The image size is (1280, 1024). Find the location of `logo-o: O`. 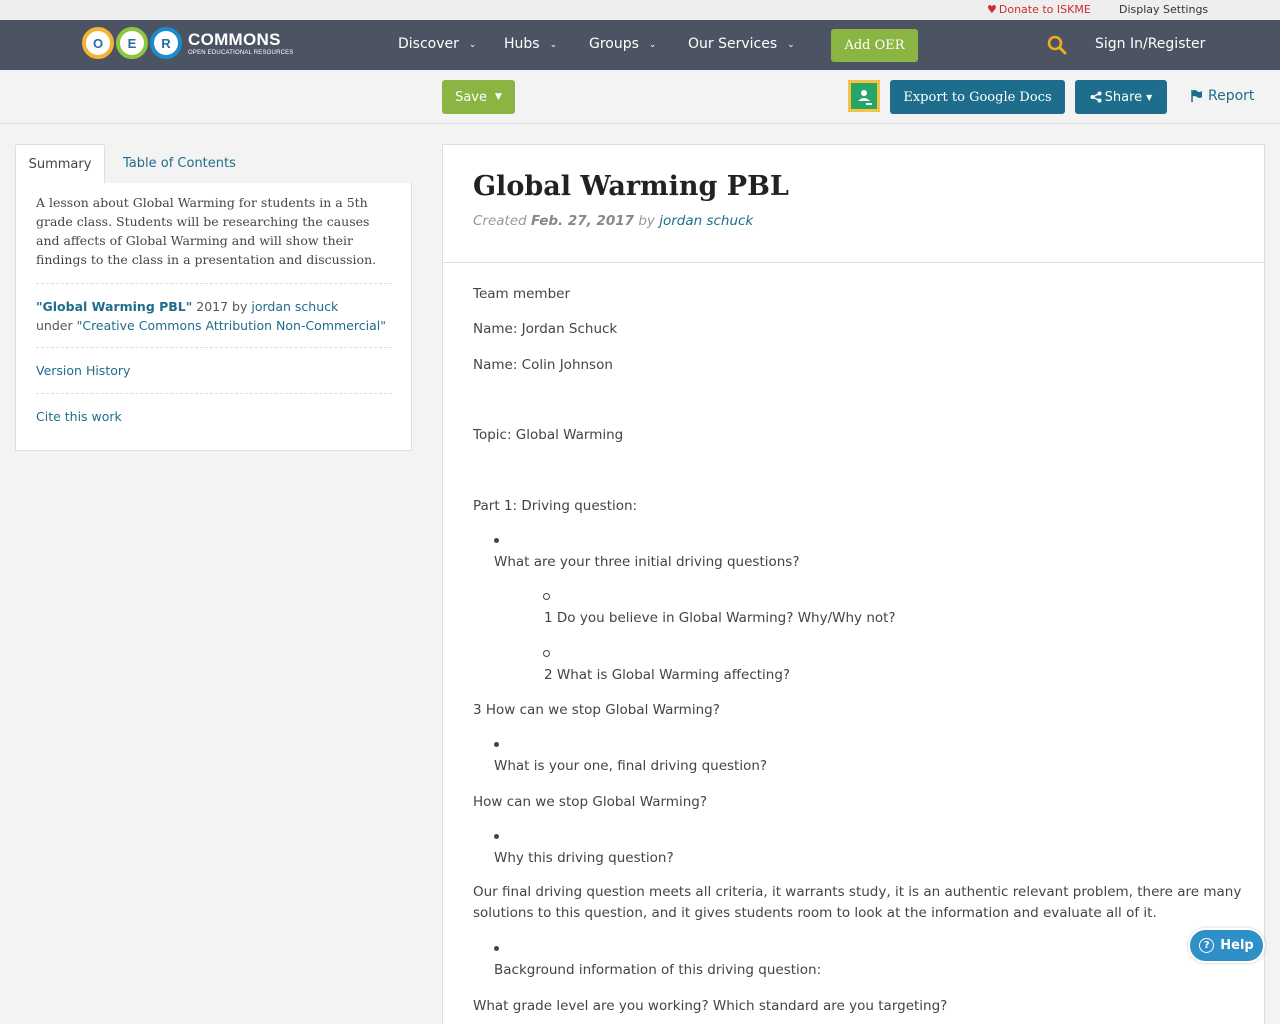

logo-o: O is located at coordinates (98, 43).